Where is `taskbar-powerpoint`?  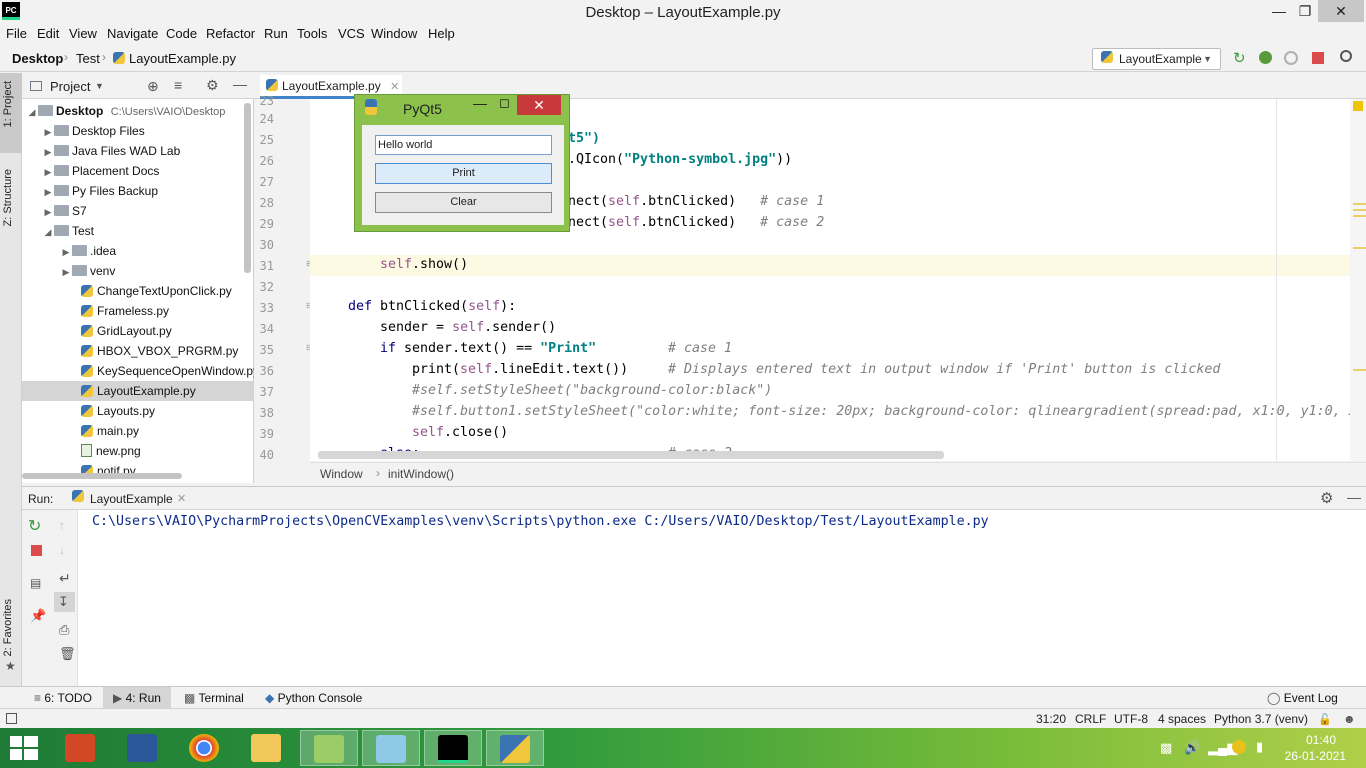
taskbar-powerpoint is located at coordinates (81, 748).